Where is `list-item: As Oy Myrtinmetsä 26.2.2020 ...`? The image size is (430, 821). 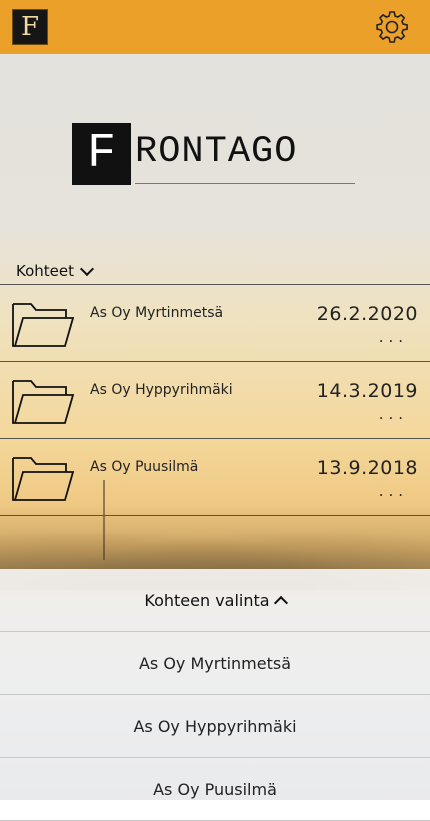
list-item: As Oy Myrtinmetsä 26.2.2020 ... is located at coordinates (215, 322).